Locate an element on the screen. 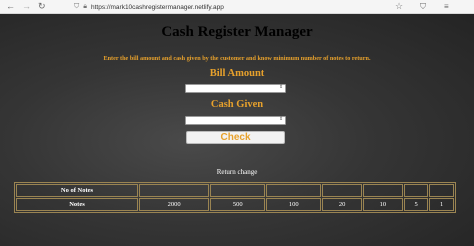 The image size is (474, 246). bookmark-star-icon: ☆ is located at coordinates (399, 6).